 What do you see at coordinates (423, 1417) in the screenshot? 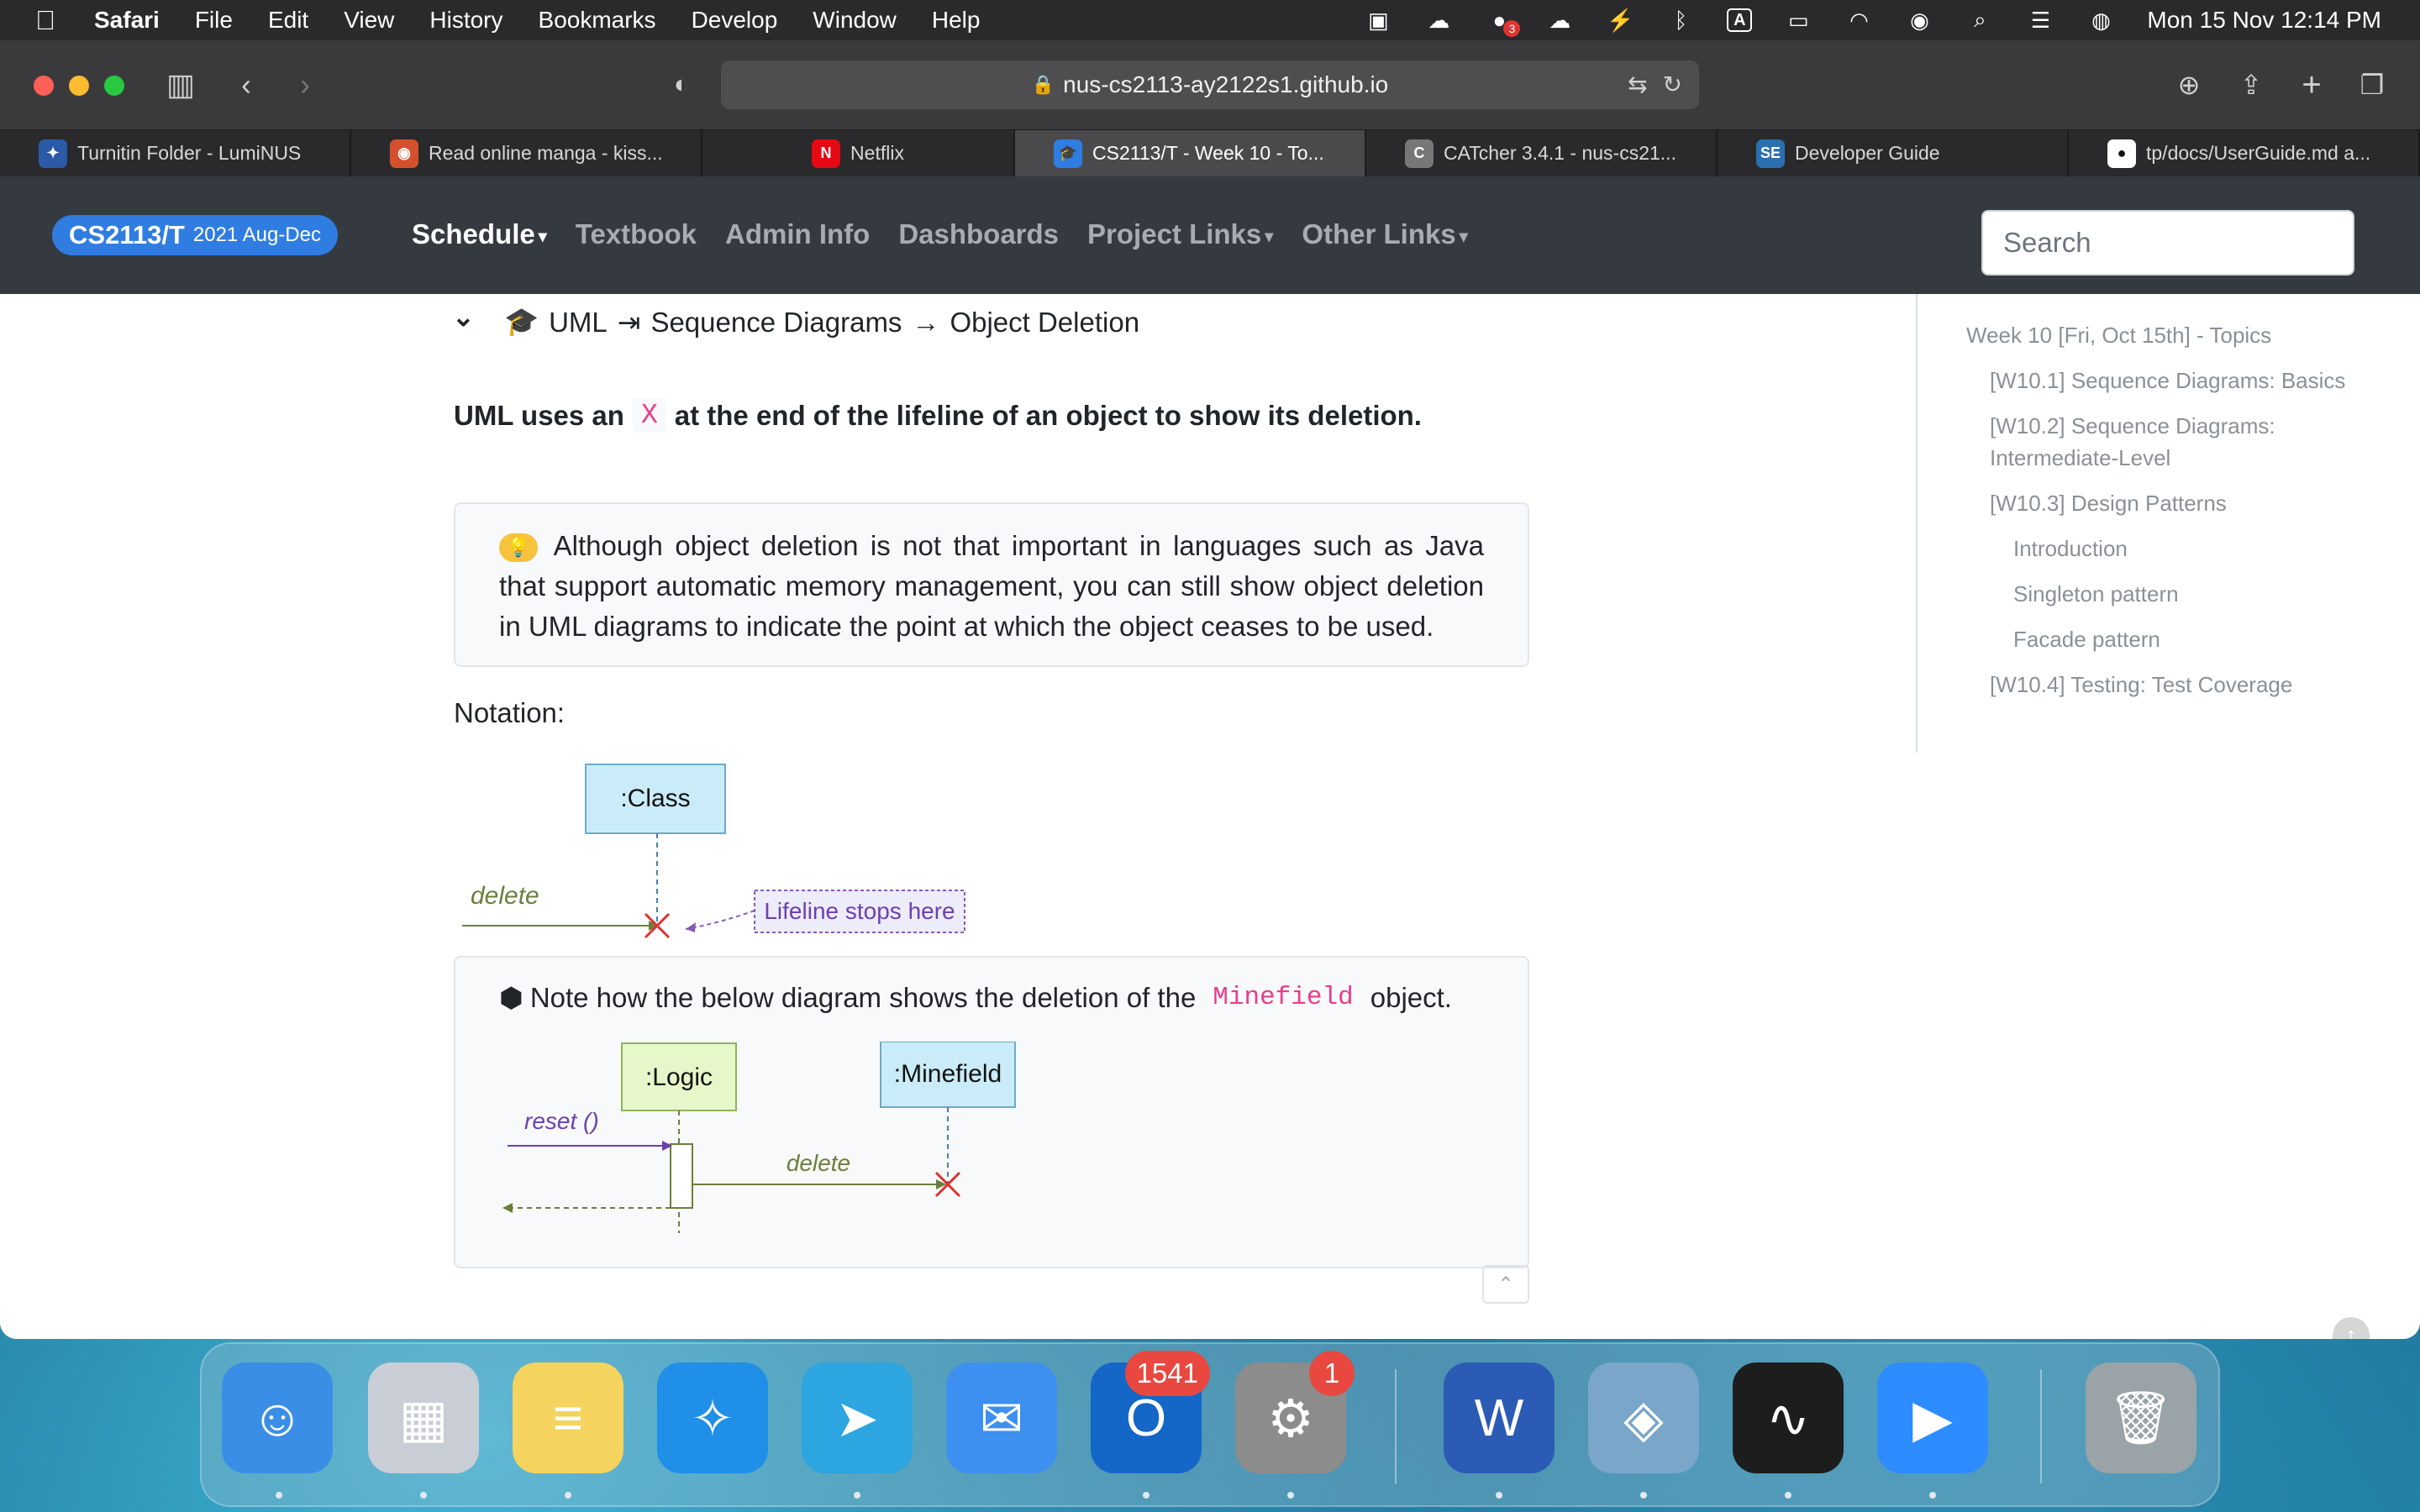
I see `launchpad-dock-icon: ▦` at bounding box center [423, 1417].